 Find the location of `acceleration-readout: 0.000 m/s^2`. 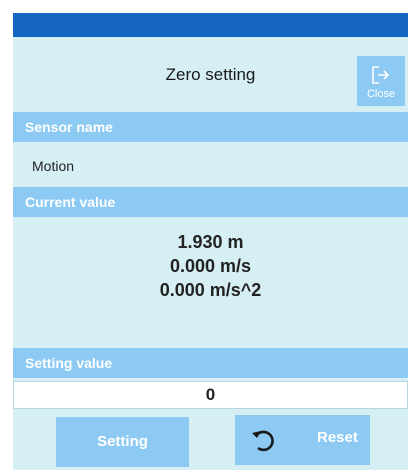

acceleration-readout: 0.000 m/s^2 is located at coordinates (210, 290).